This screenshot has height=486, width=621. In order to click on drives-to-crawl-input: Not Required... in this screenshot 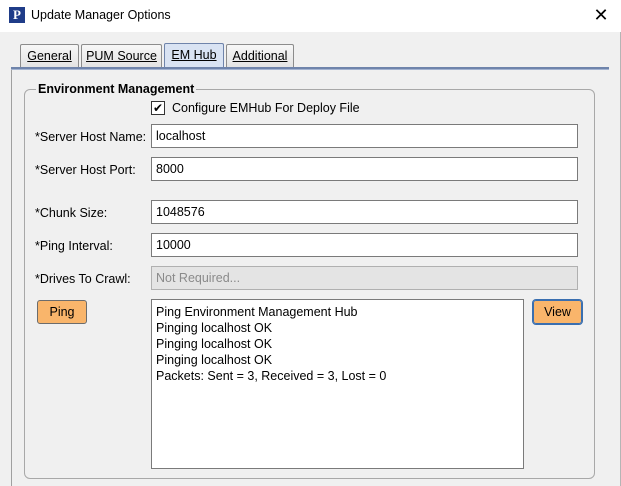, I will do `click(364, 278)`.